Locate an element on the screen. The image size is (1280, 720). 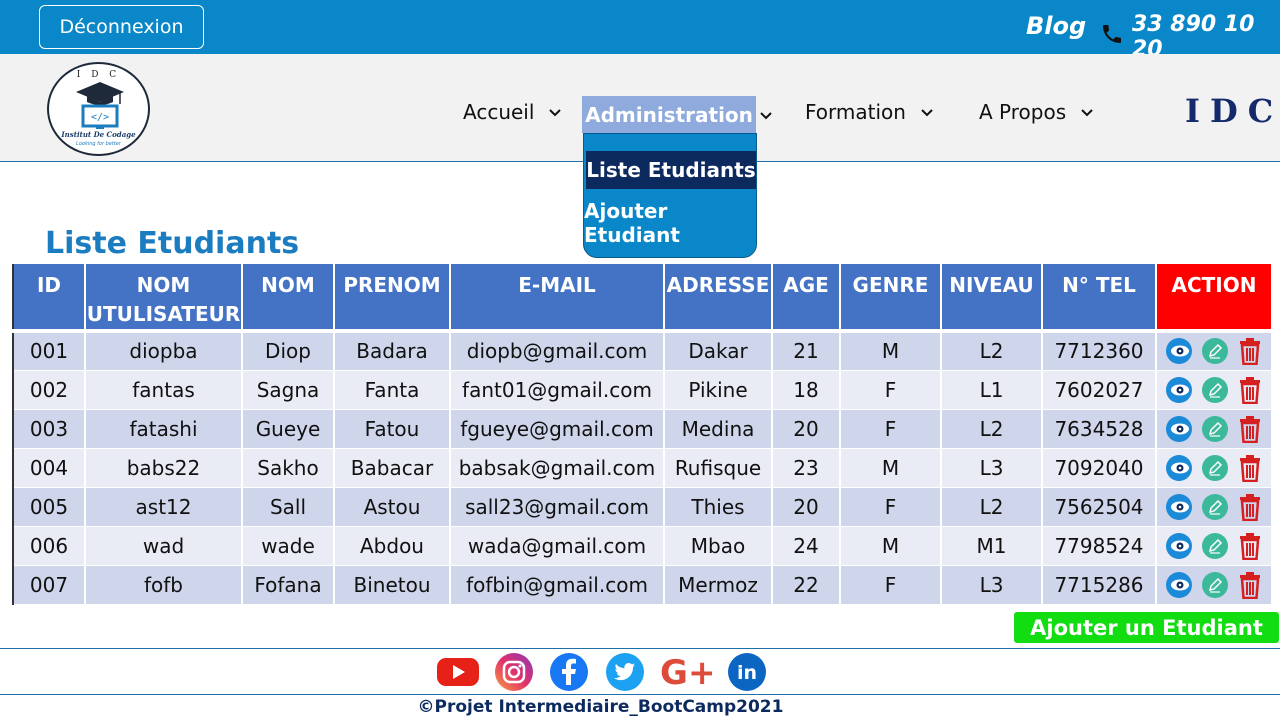
logout-button: Déconnexion is located at coordinates (121, 27).